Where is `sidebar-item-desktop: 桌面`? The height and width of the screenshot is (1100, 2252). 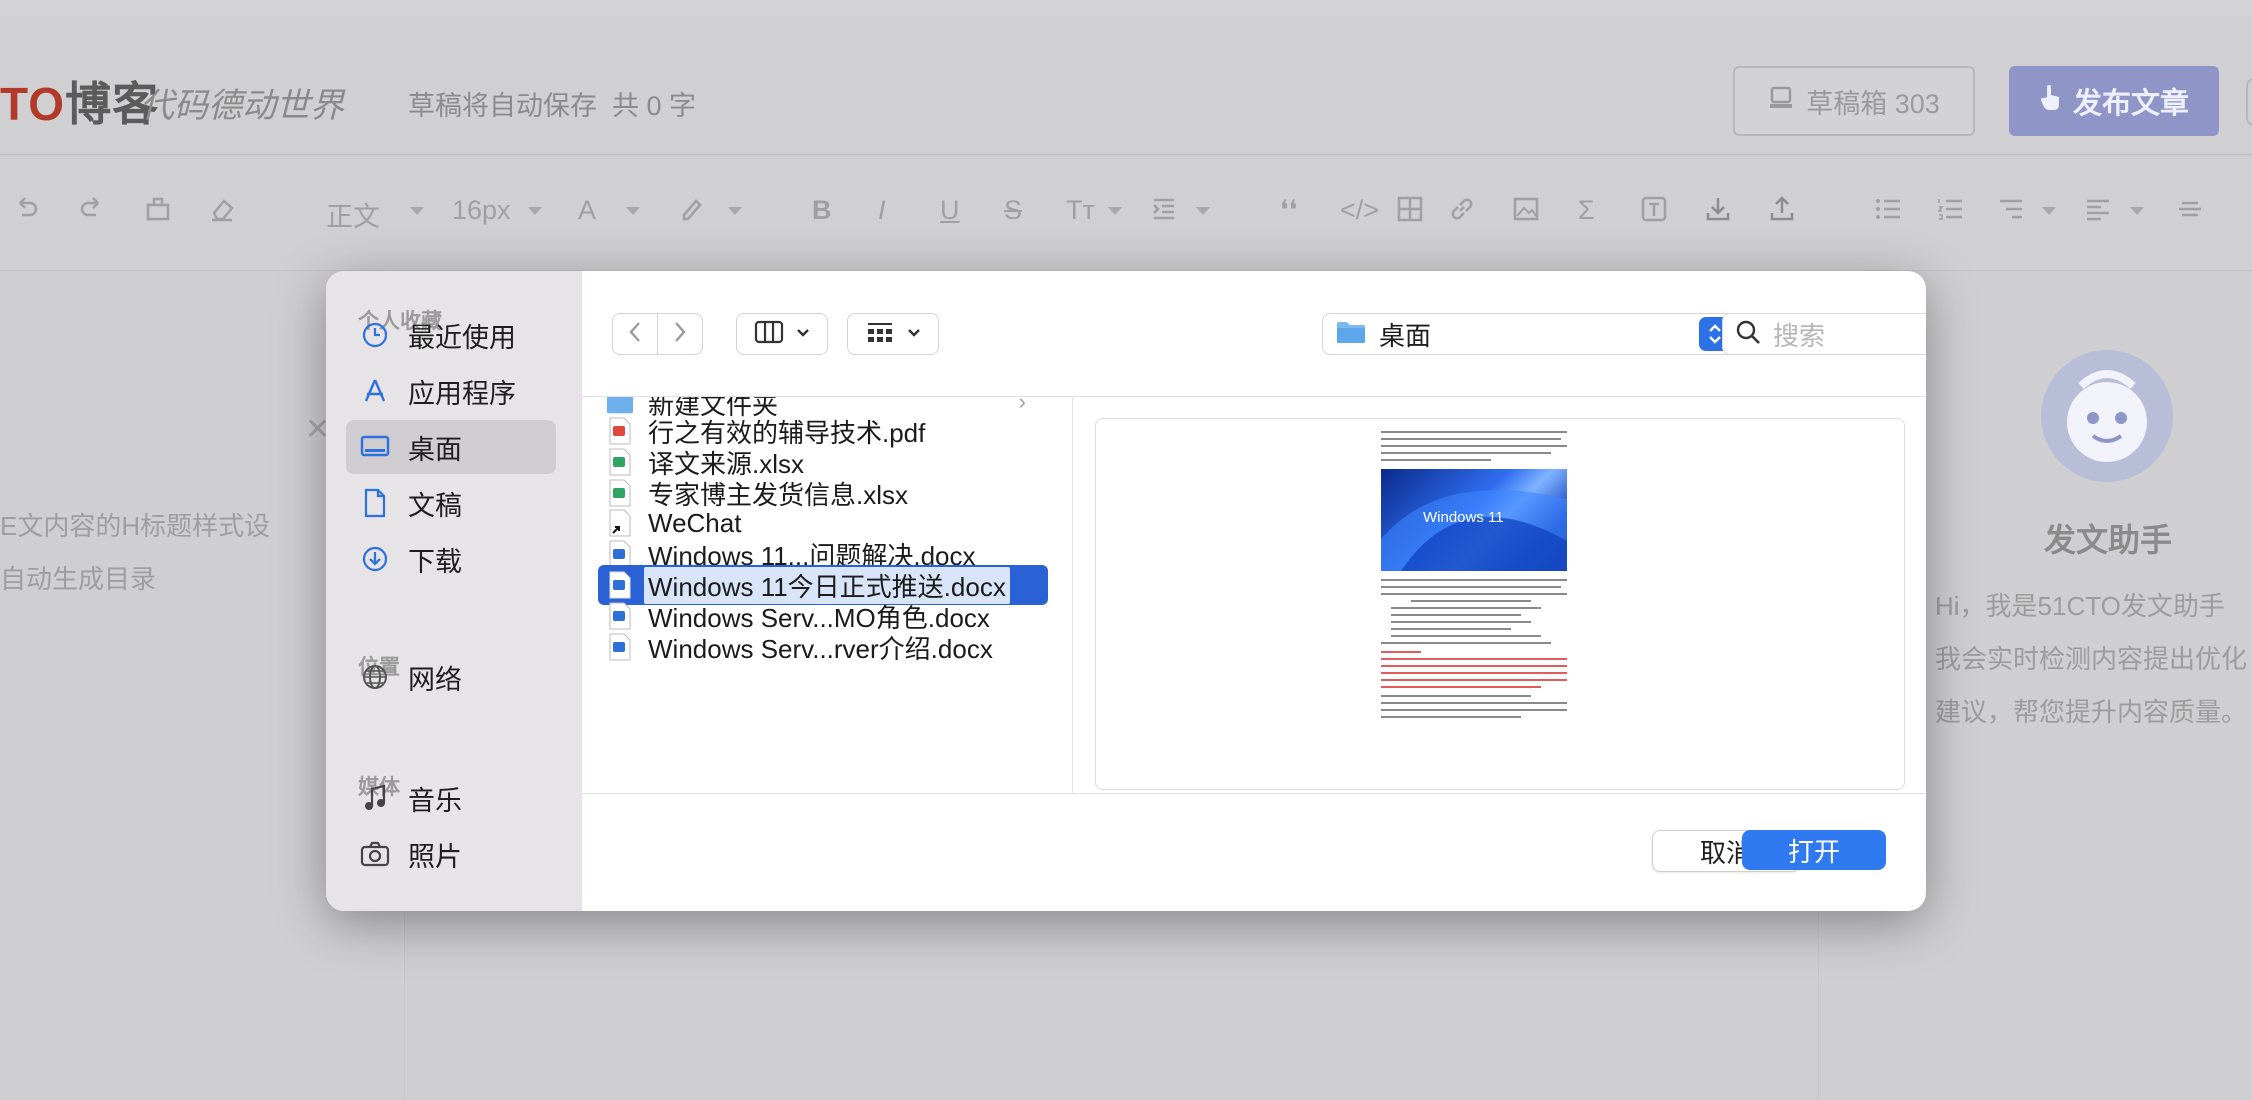 sidebar-item-desktop: 桌面 is located at coordinates (451, 447).